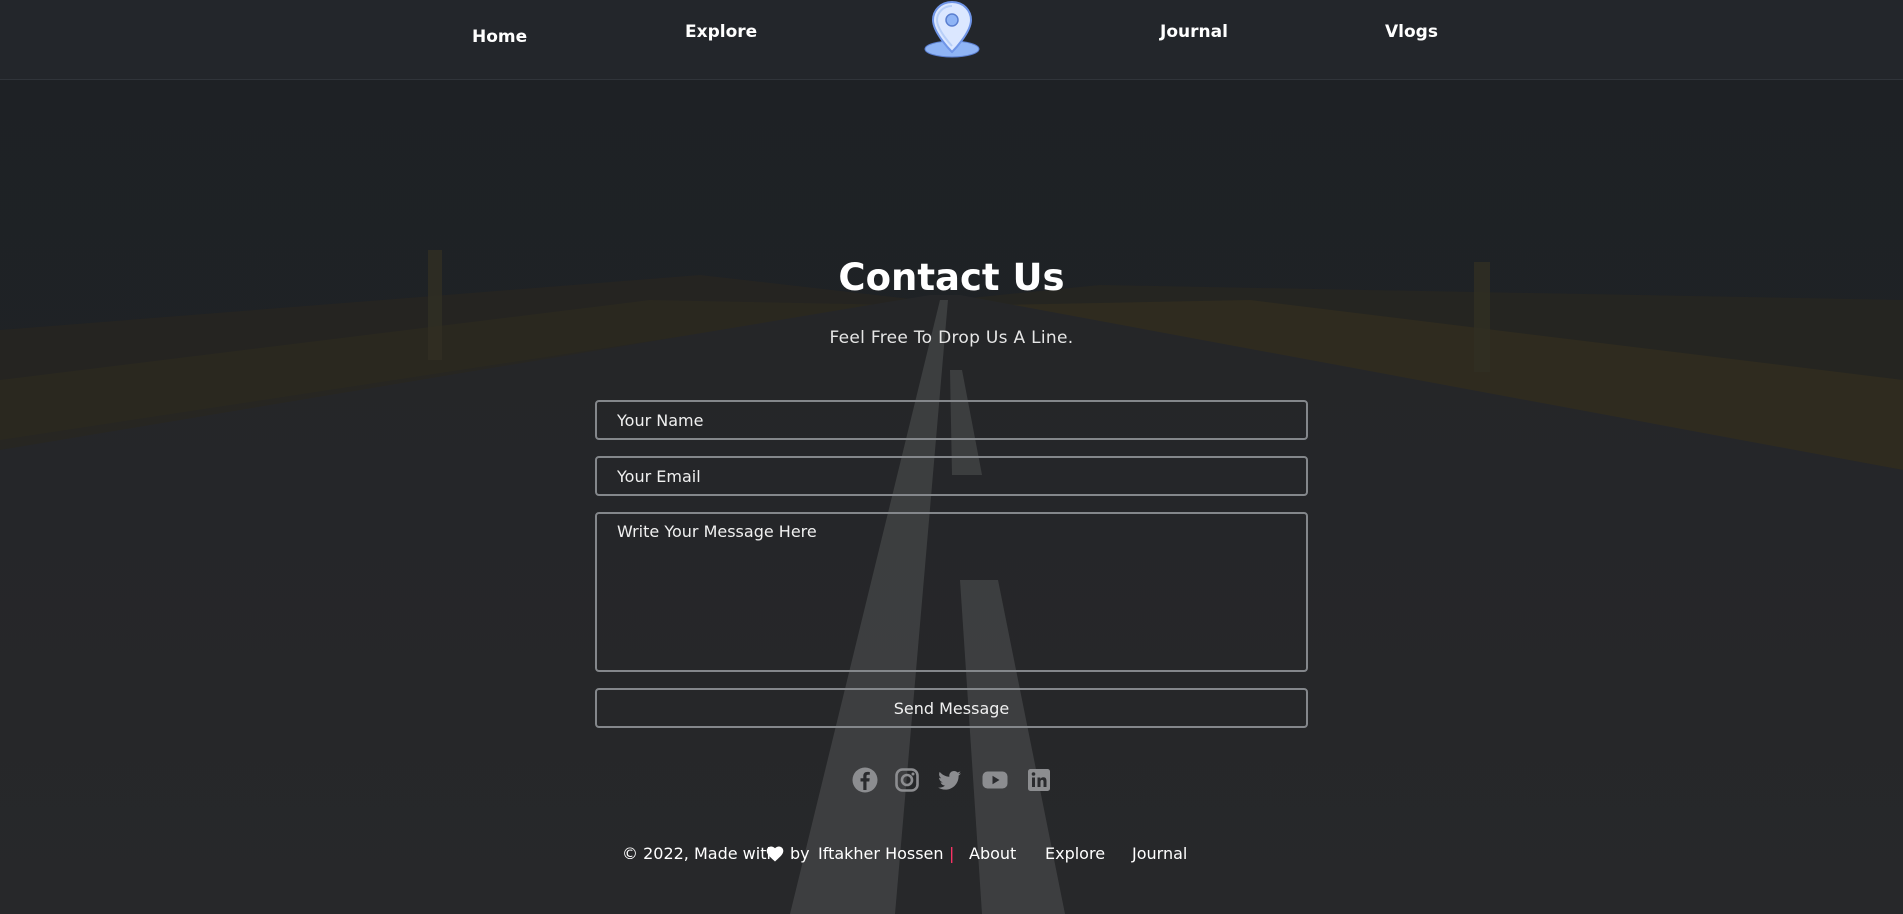 This screenshot has width=1903, height=914. What do you see at coordinates (721, 32) in the screenshot?
I see `nav-explore-link: Explore` at bounding box center [721, 32].